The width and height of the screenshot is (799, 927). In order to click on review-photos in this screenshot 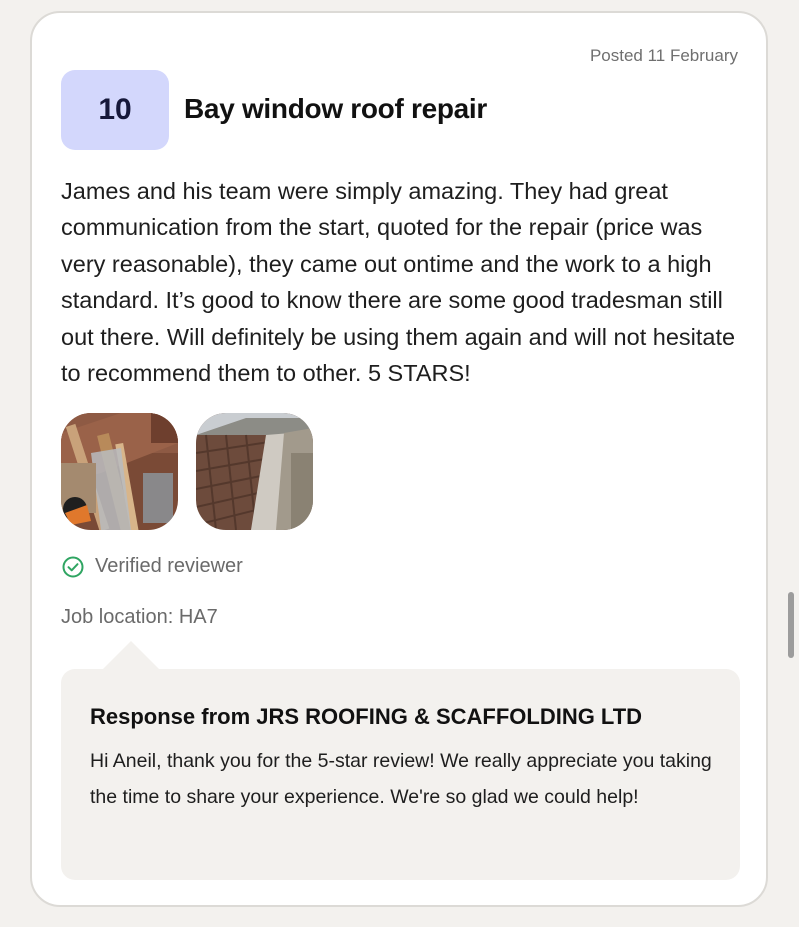, I will do `click(187, 471)`.